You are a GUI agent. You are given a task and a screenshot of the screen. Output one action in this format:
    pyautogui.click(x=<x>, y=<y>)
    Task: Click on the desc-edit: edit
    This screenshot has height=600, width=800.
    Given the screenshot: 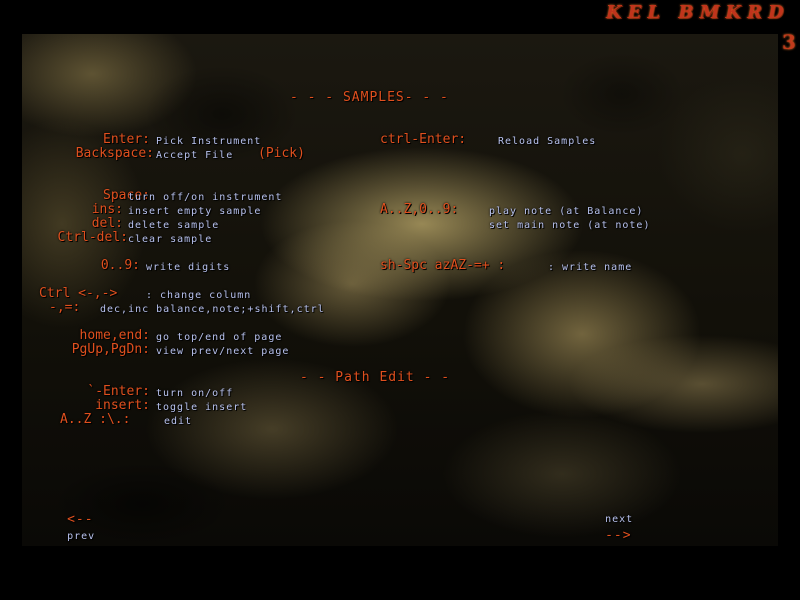 What is the action you would take?
    pyautogui.click(x=178, y=421)
    